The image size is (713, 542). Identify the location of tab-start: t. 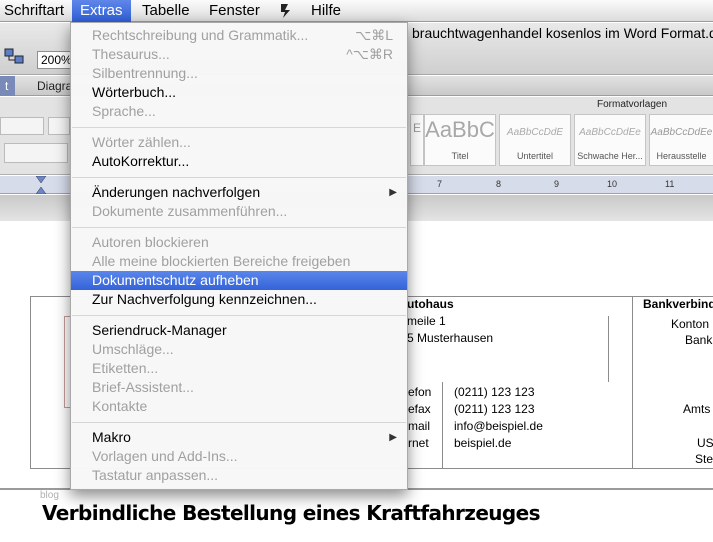
(8, 86).